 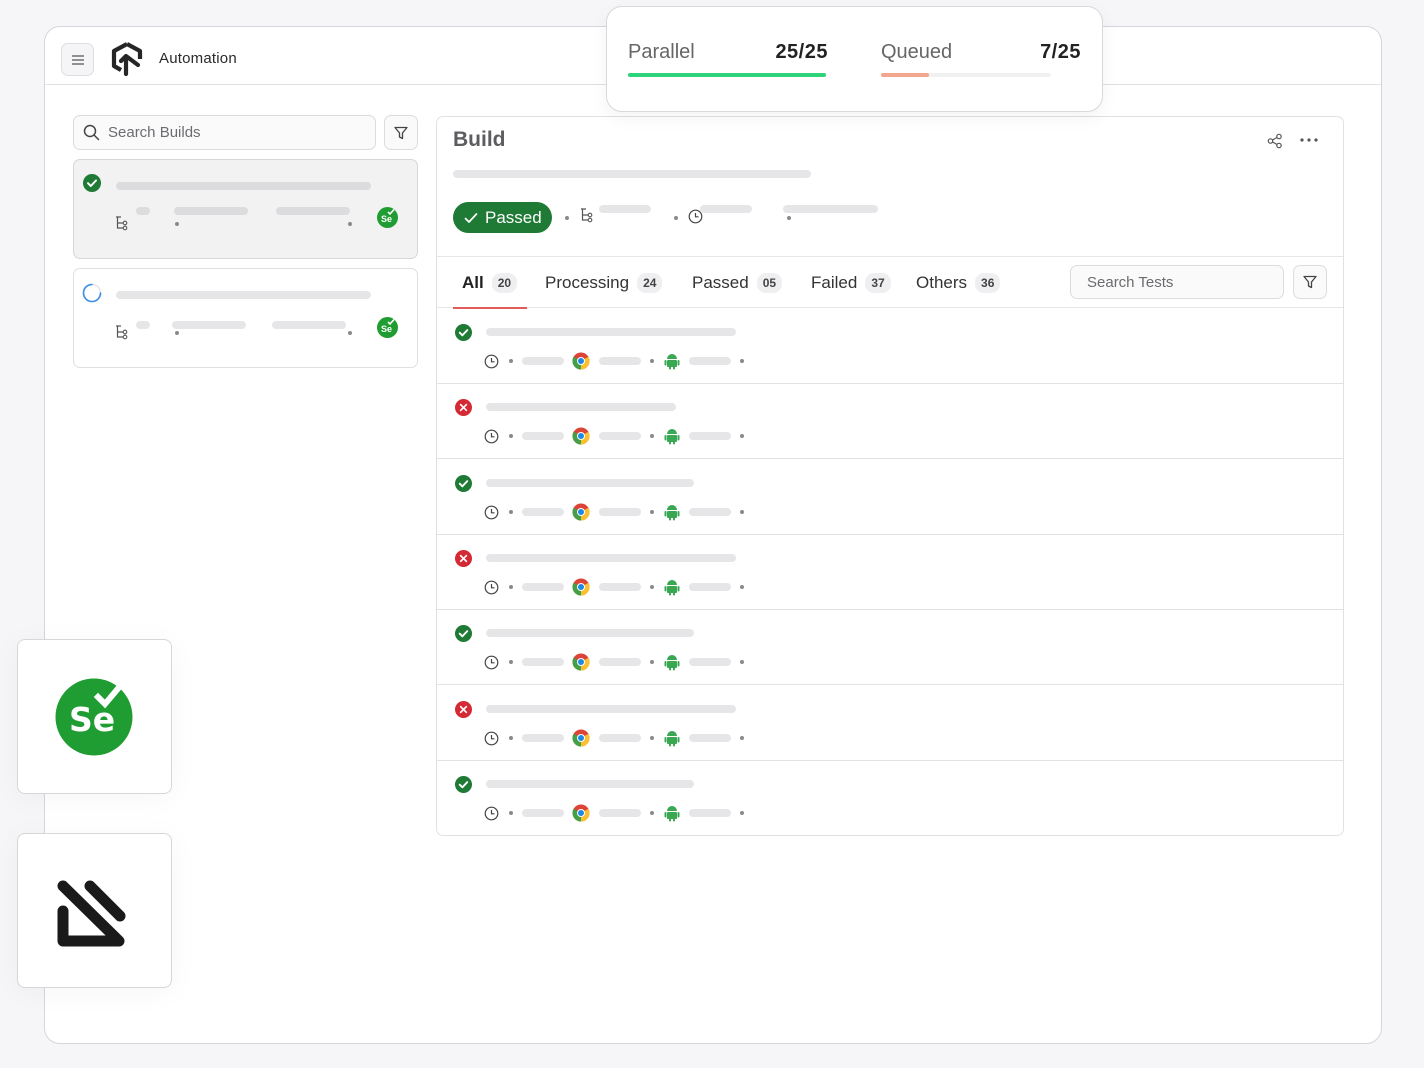 I want to click on tab-processing: Processing 24, so click(x=604, y=283).